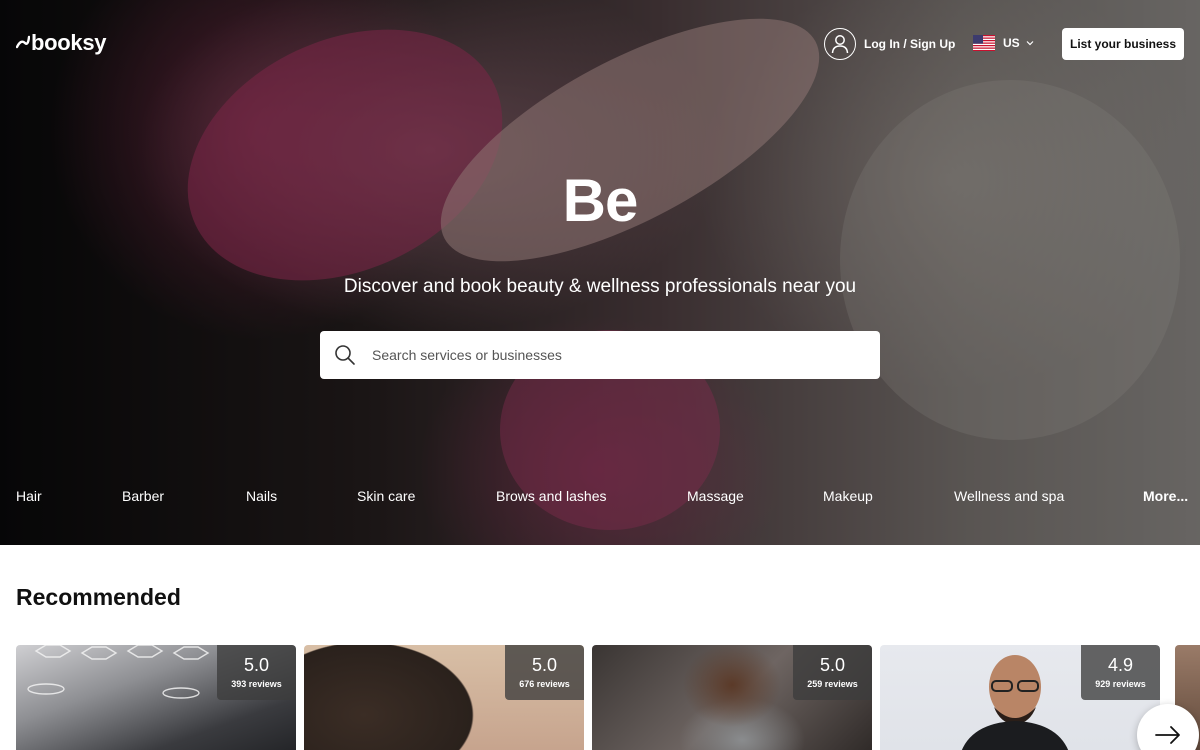 The image size is (1200, 750). What do you see at coordinates (984, 43) in the screenshot?
I see `us-flag-icon` at bounding box center [984, 43].